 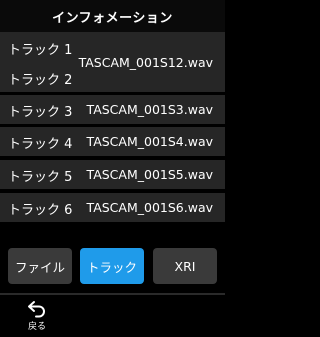 I want to click on back-arrow-icon, so click(x=36, y=309).